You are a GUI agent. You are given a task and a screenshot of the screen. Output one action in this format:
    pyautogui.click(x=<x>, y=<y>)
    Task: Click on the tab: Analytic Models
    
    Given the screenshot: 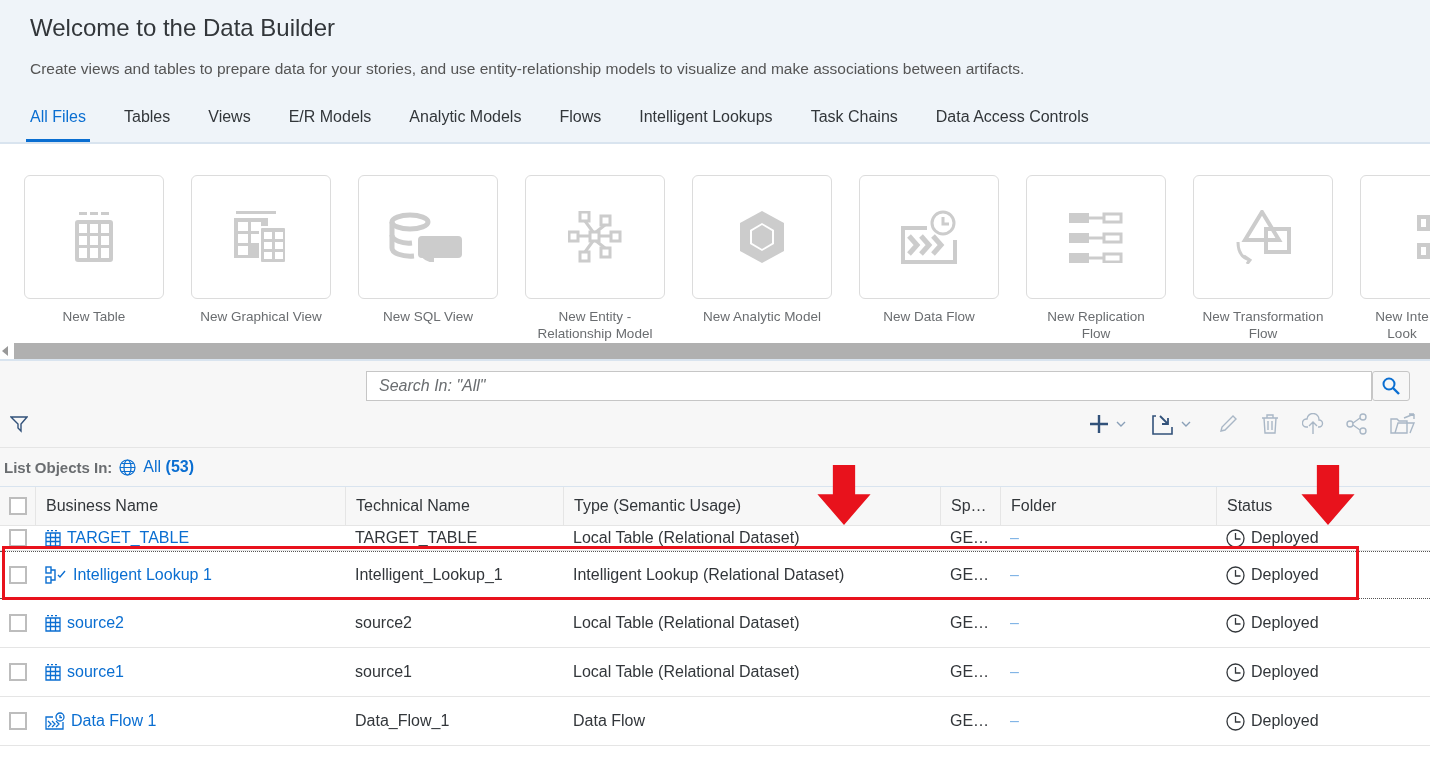 What is the action you would take?
    pyautogui.click(x=465, y=125)
    